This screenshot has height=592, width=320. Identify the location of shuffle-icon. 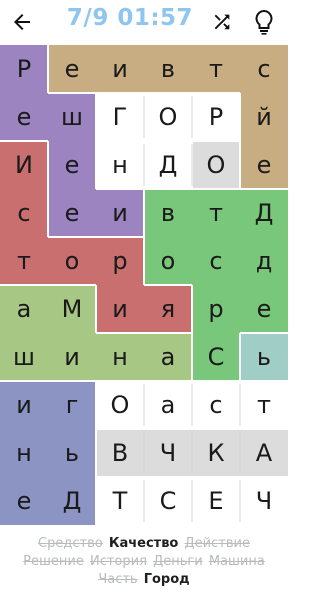
(222, 22).